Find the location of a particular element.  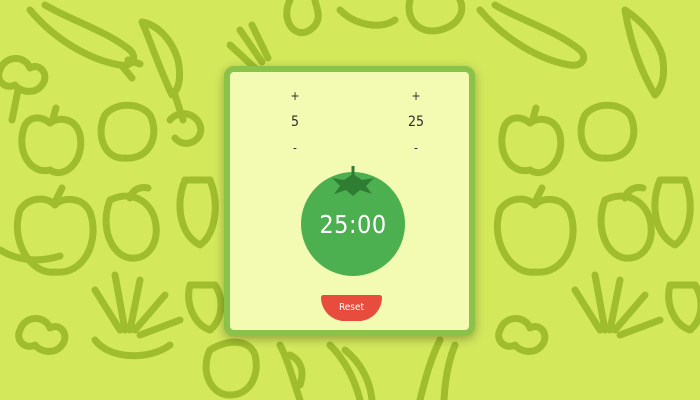

break-length-control: + 5 - is located at coordinates (295, 117).